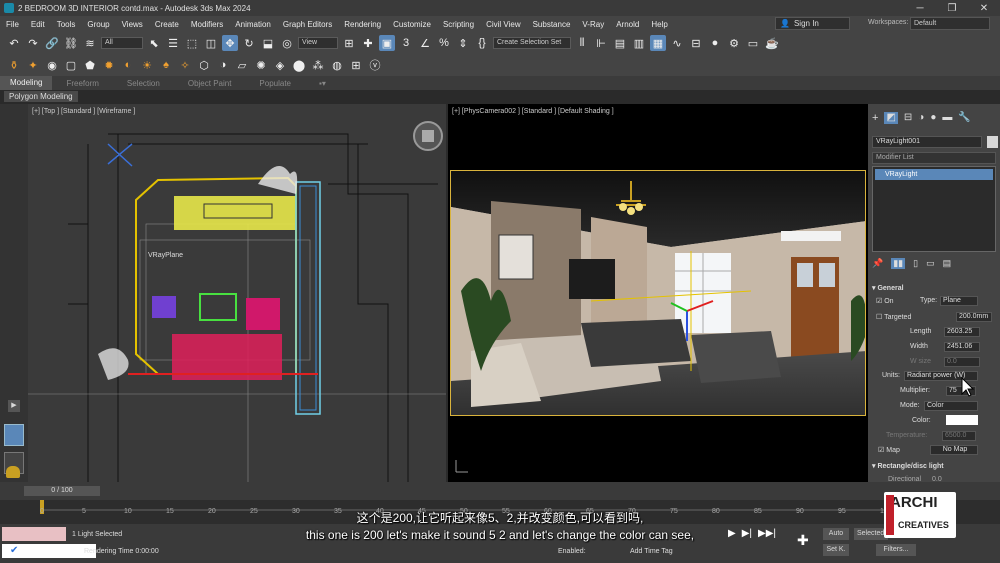  I want to click on render-setup-icon: ⚙, so click(734, 43).